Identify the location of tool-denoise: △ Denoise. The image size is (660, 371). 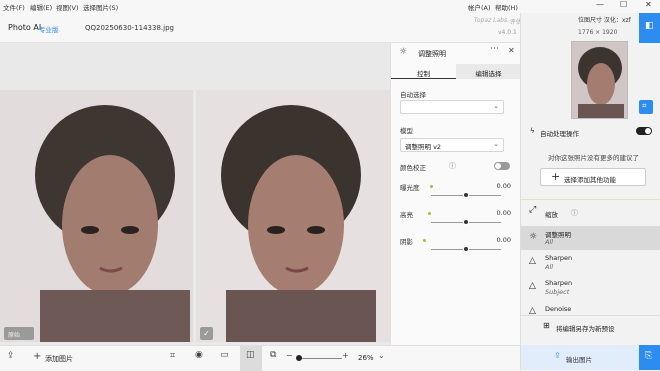
(590, 308).